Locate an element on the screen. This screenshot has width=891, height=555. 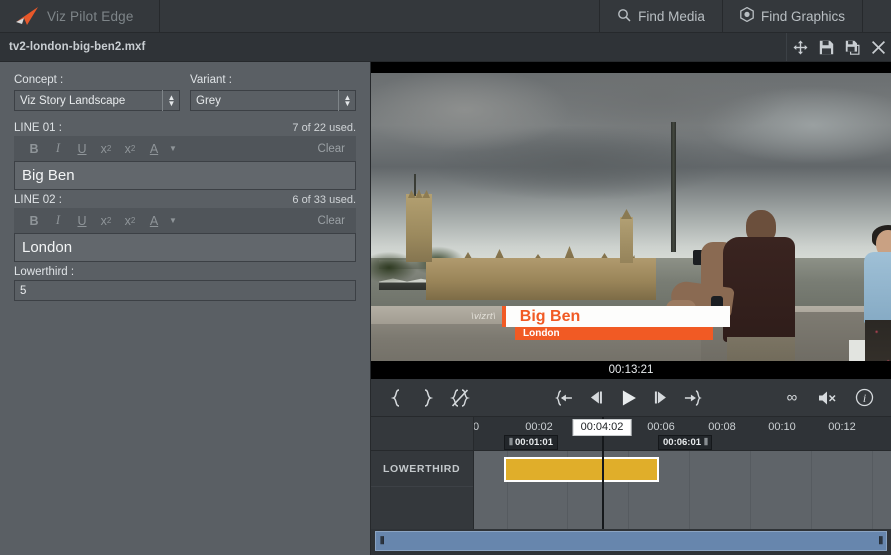
lowerthird-input is located at coordinates (185, 290).